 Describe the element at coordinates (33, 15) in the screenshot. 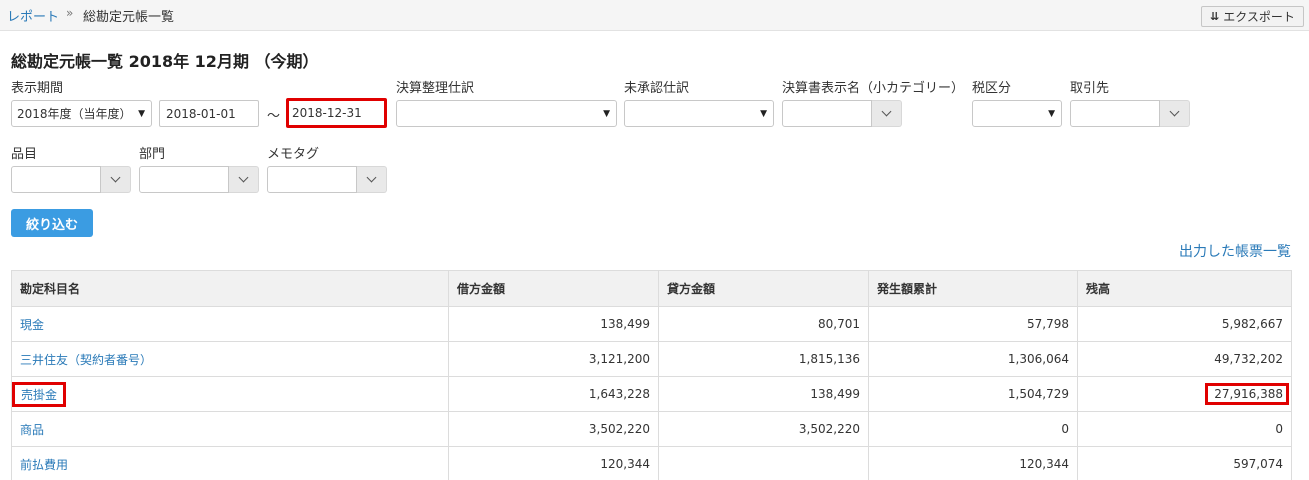

I see `breadcrumb-reports-link: レポート` at that location.